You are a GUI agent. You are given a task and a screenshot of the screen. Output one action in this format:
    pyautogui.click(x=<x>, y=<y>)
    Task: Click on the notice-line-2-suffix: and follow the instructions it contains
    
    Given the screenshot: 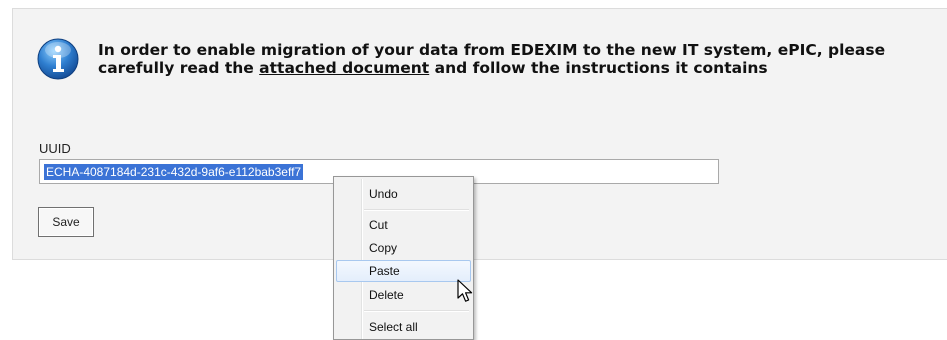 What is the action you would take?
    pyautogui.click(x=598, y=68)
    